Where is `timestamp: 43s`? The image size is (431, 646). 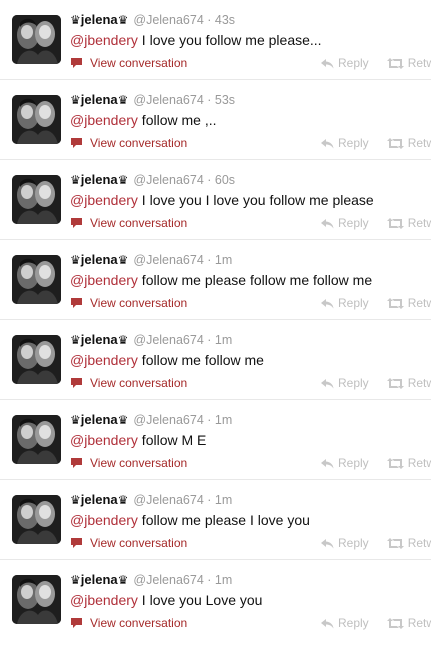 timestamp: 43s is located at coordinates (225, 20).